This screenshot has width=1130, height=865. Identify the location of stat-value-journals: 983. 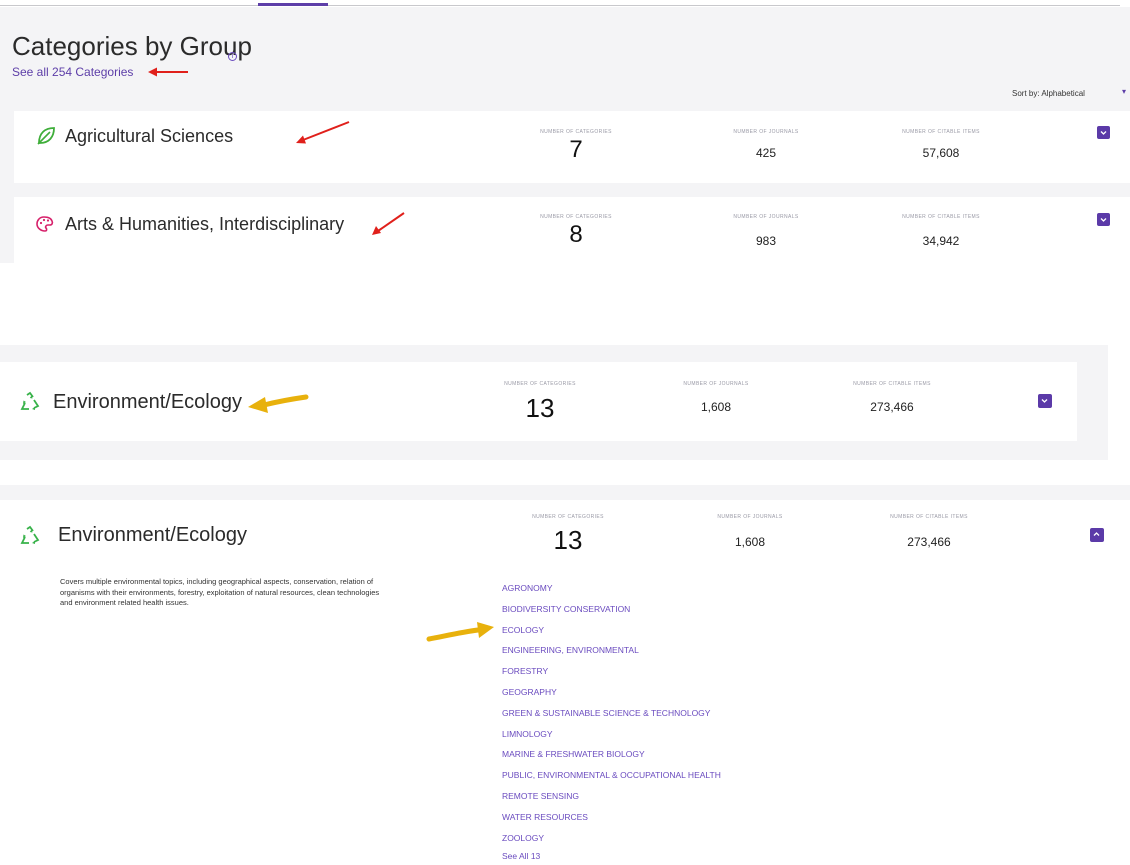
(766, 241).